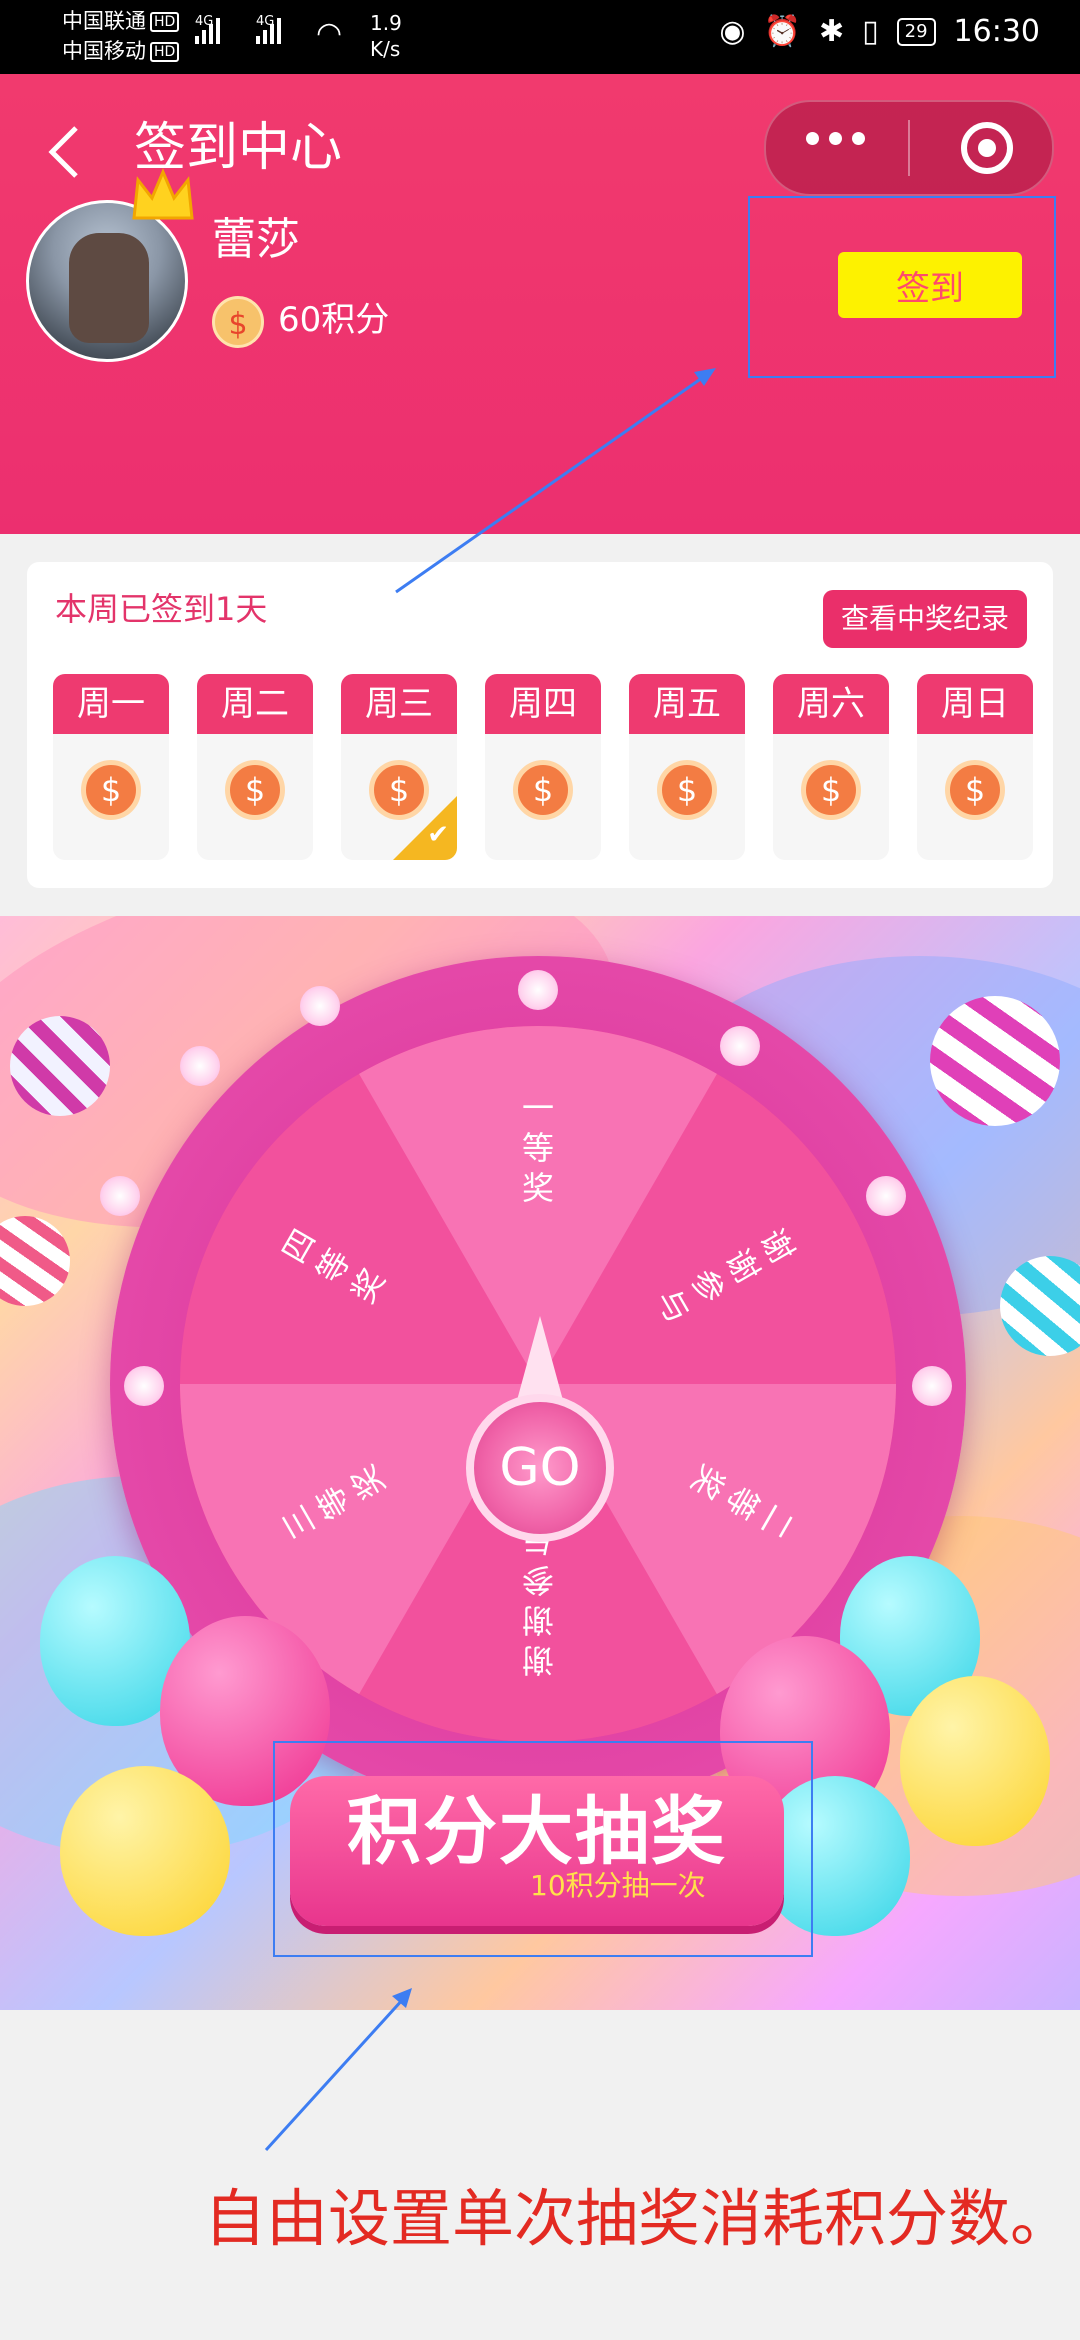 The height and width of the screenshot is (2340, 1080). Describe the element at coordinates (638, 2218) in the screenshot. I see `annotation-caption: 自由设置单次抽奖消耗积分数。` at that location.